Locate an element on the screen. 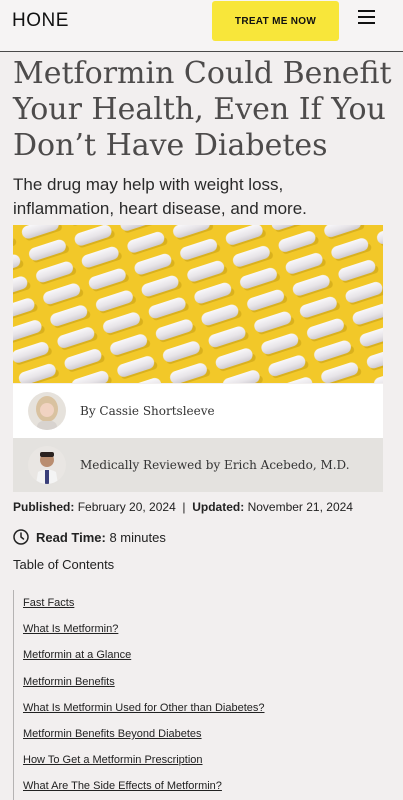  read-time-label: Read Time: is located at coordinates (71, 537).